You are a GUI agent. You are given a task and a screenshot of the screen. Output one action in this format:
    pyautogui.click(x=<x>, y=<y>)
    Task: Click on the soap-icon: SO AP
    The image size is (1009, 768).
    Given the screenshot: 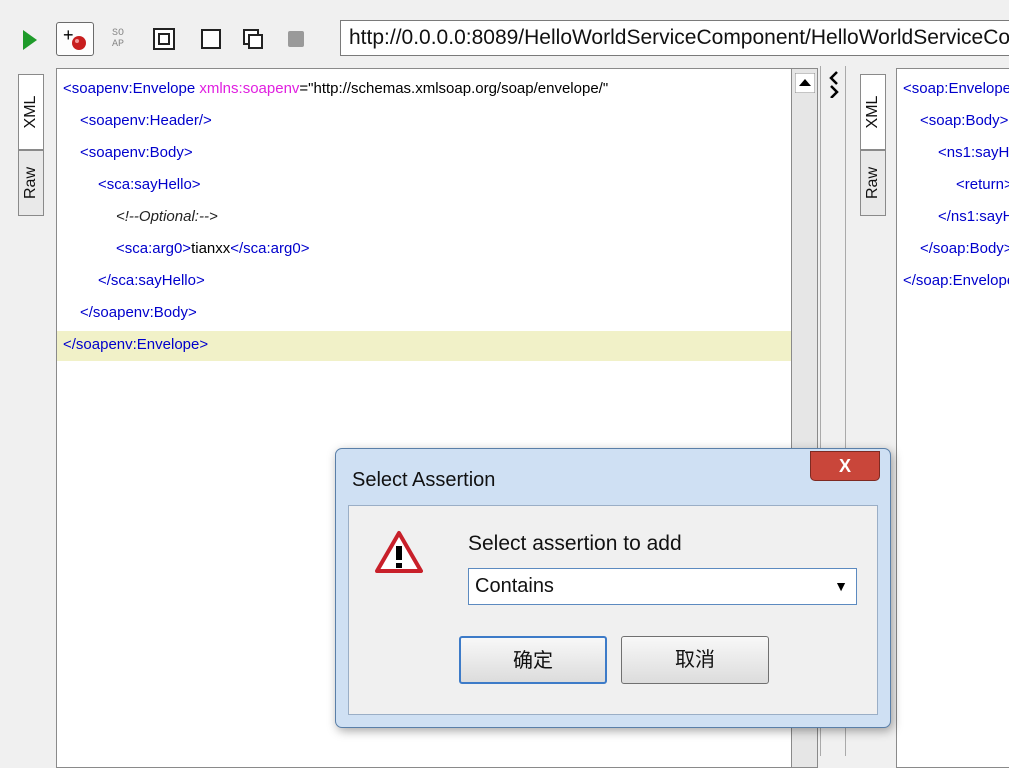 What is the action you would take?
    pyautogui.click(x=123, y=41)
    